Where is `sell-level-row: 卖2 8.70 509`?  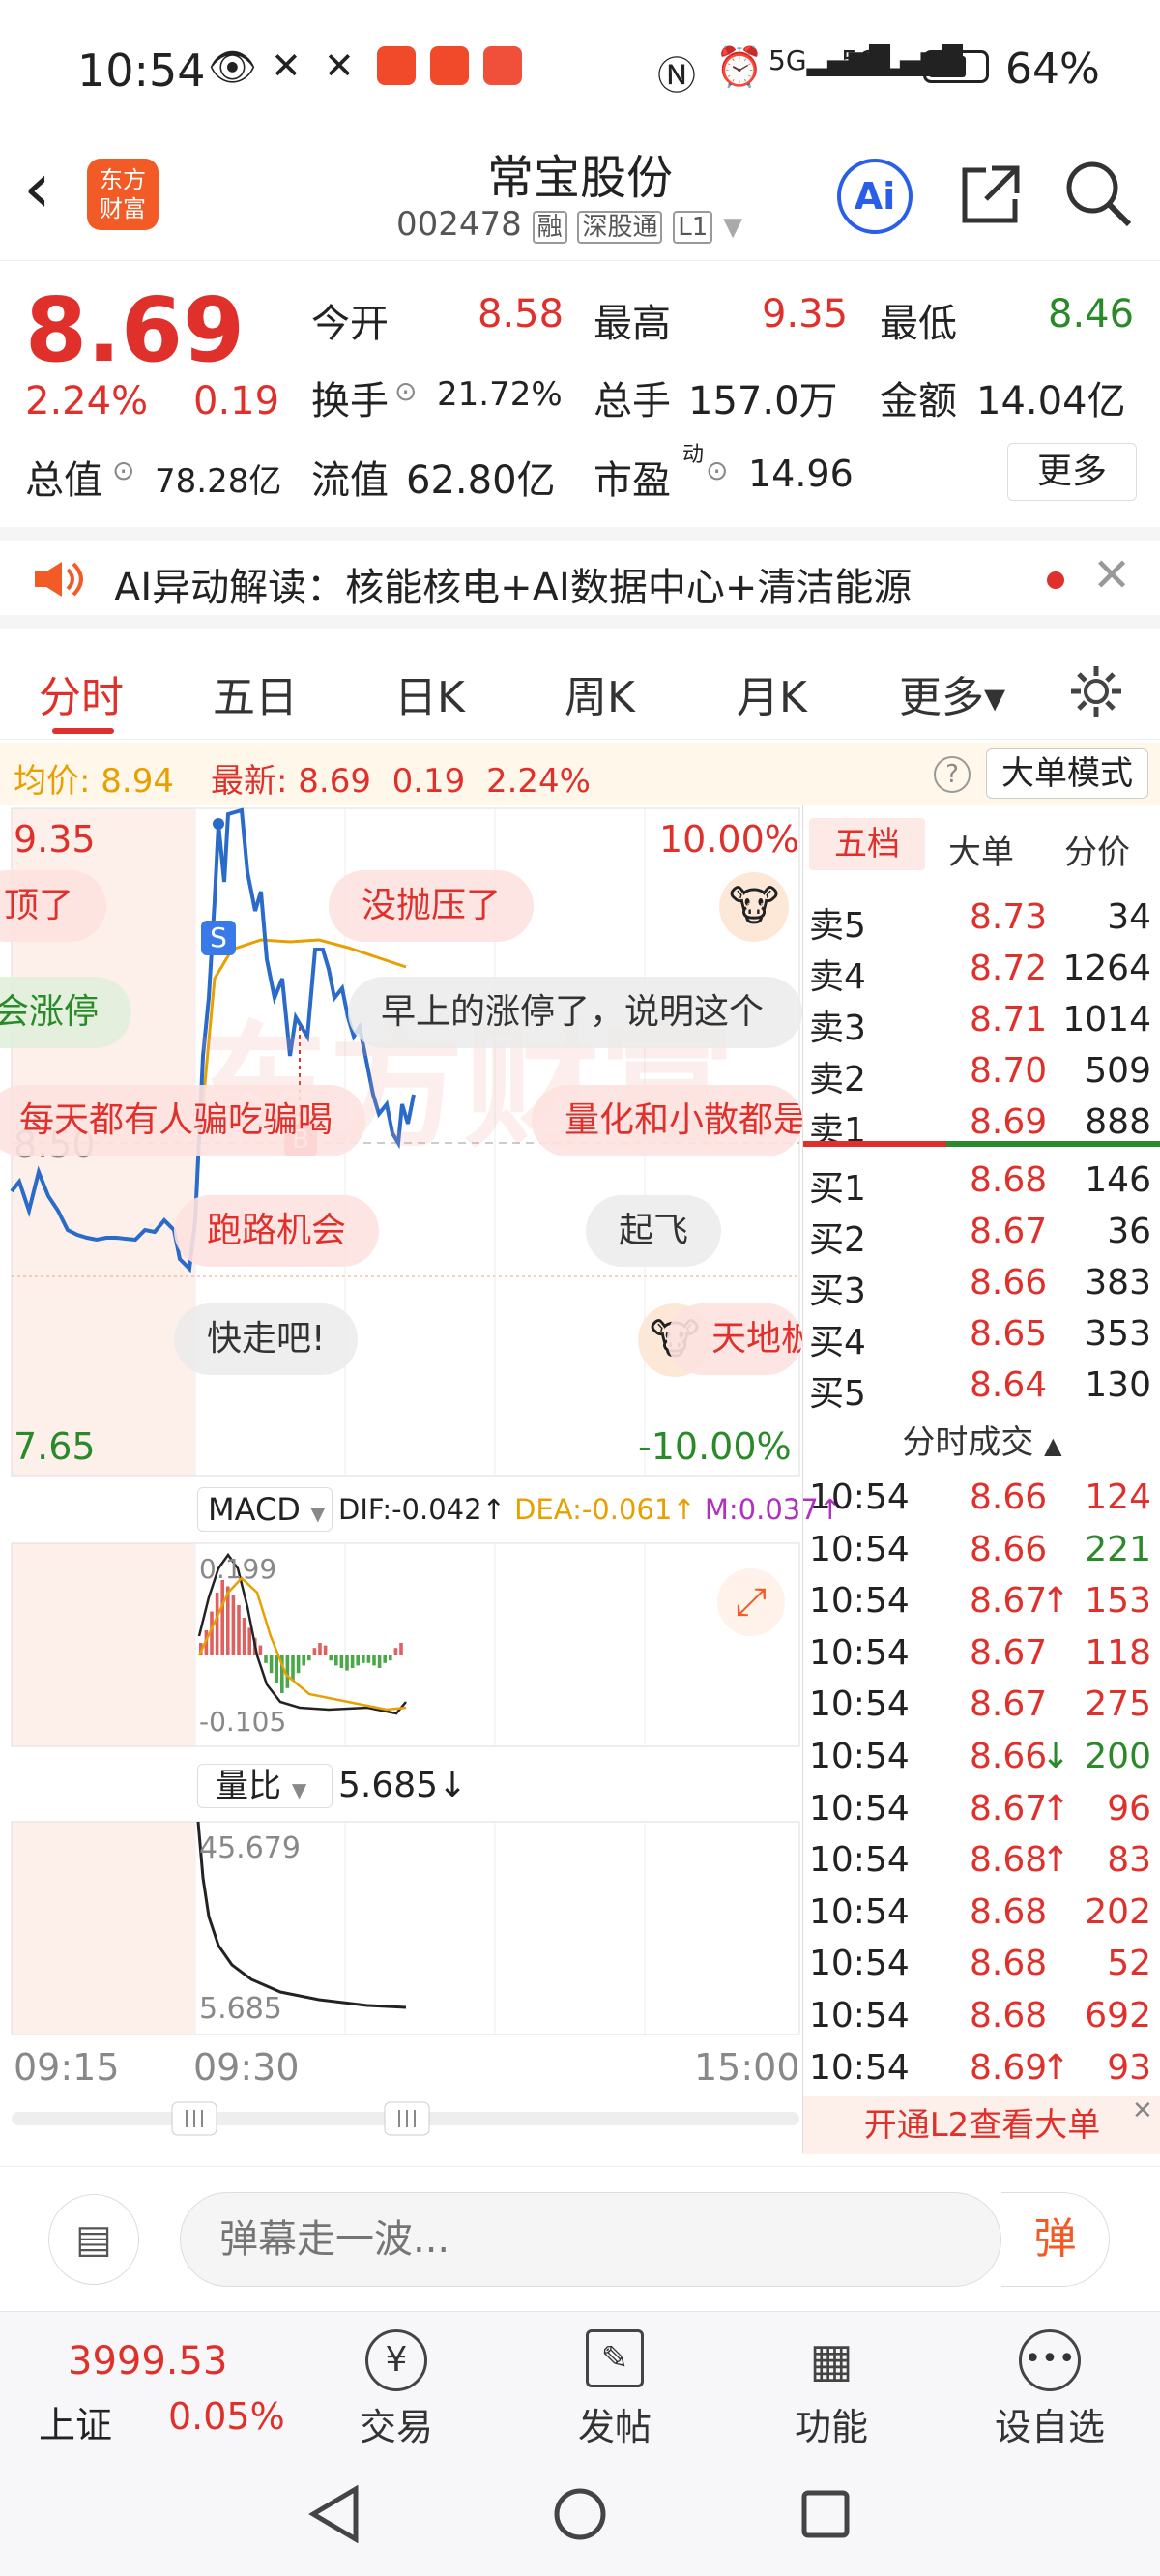
sell-level-row: 卖2 8.70 509 is located at coordinates (982, 1072).